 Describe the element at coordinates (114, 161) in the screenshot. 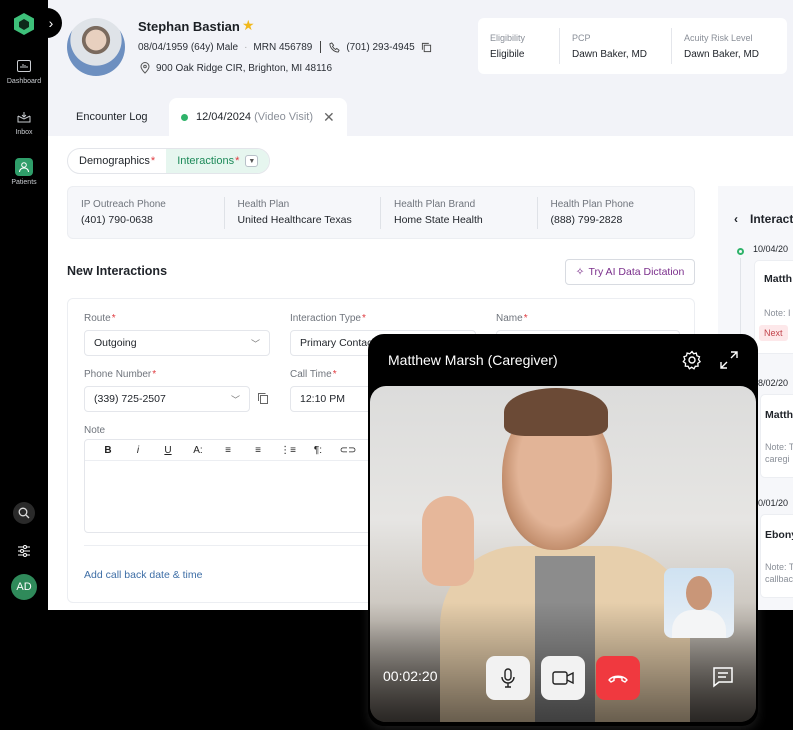

I see `segment-label: Demographics` at that location.